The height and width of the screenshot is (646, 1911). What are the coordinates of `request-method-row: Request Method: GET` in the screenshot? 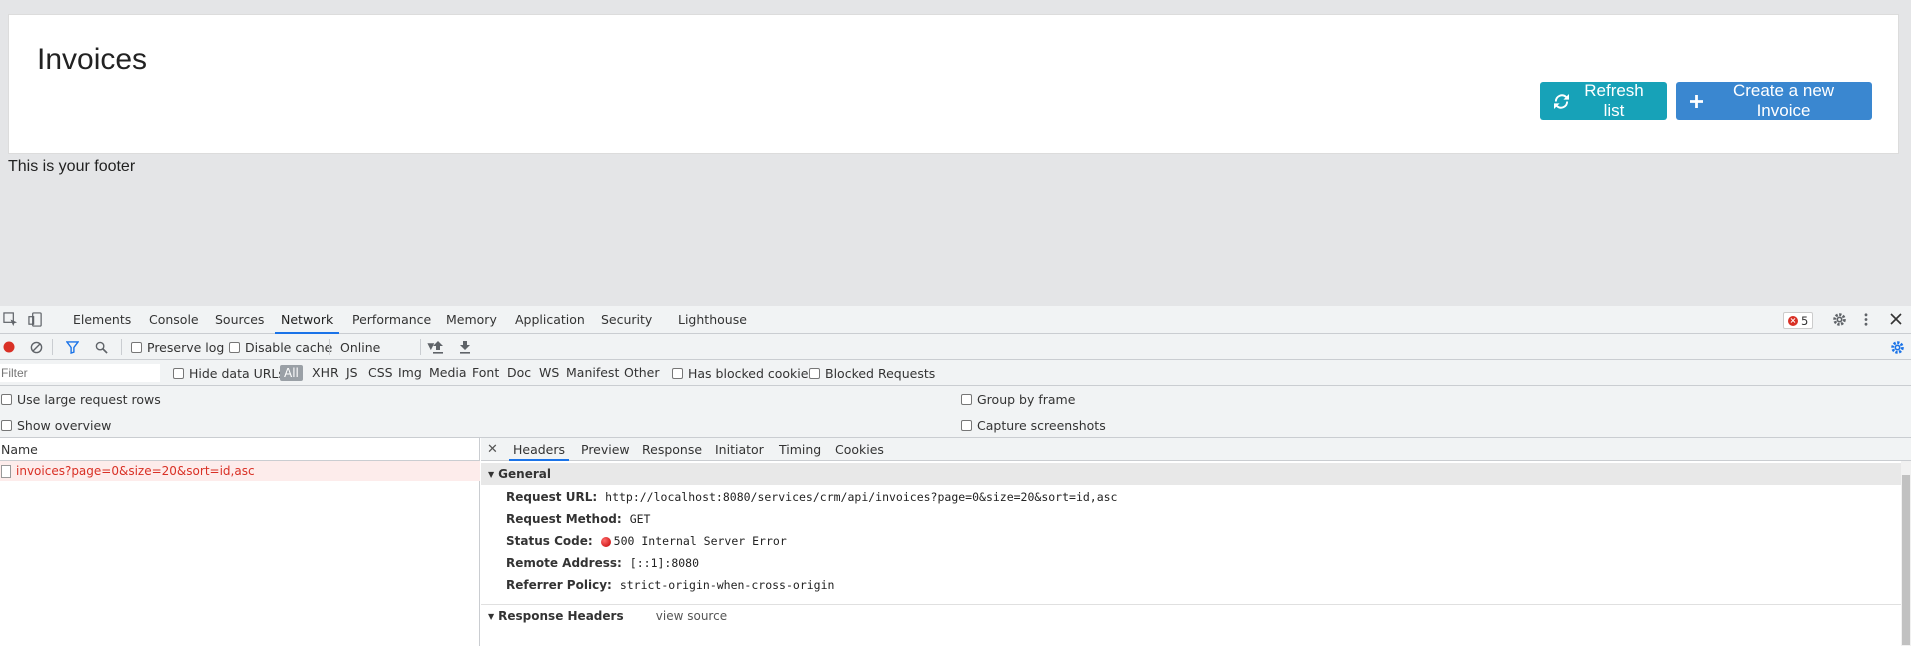 It's located at (578, 519).